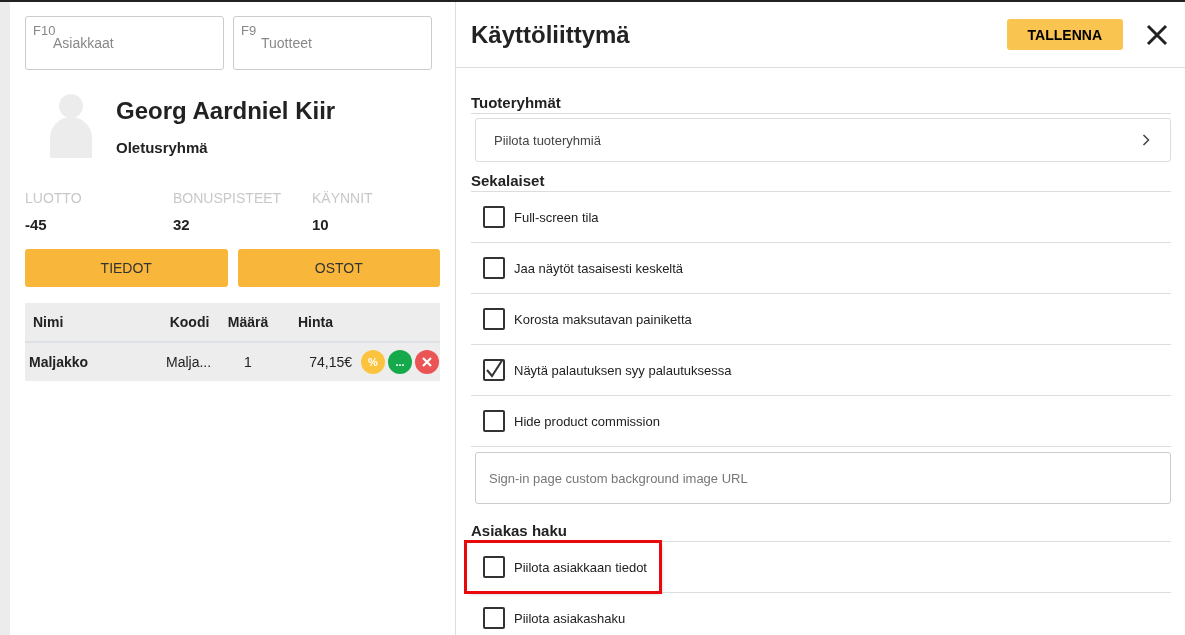 The height and width of the screenshot is (635, 1185). What do you see at coordinates (605, 370) in the screenshot?
I see `checkbox-option: Näytä palautuksen syy palautuksessa` at bounding box center [605, 370].